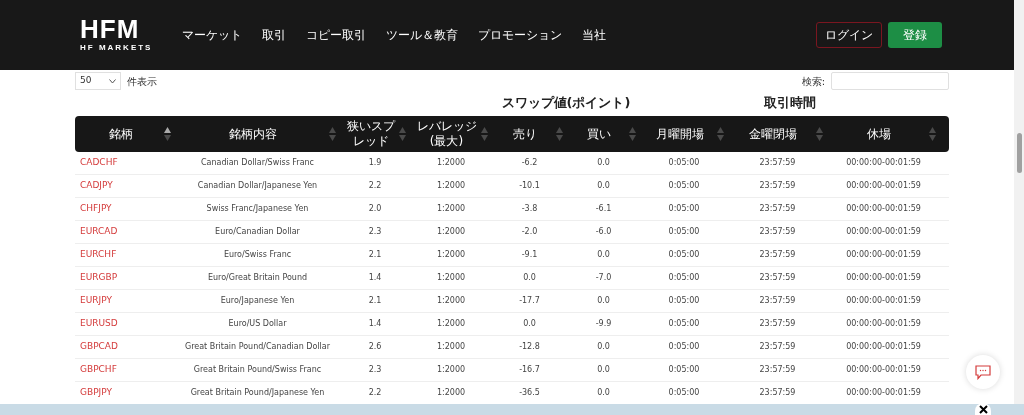 Image resolution: width=1024 pixels, height=415 pixels. Describe the element at coordinates (529, 186) in the screenshot. I see `table-cell: -10.1` at that location.